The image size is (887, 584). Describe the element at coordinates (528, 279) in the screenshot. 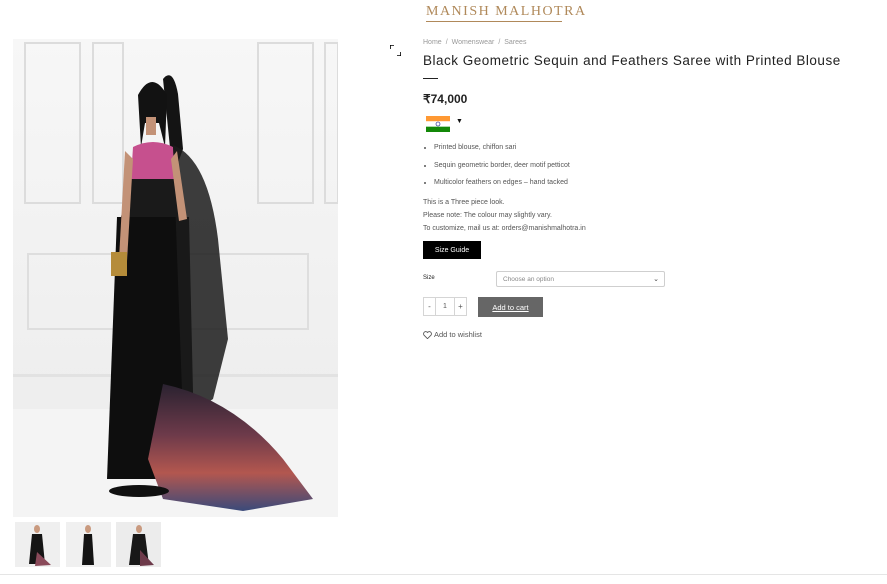

I see `size-select-value: Choose an option` at that location.